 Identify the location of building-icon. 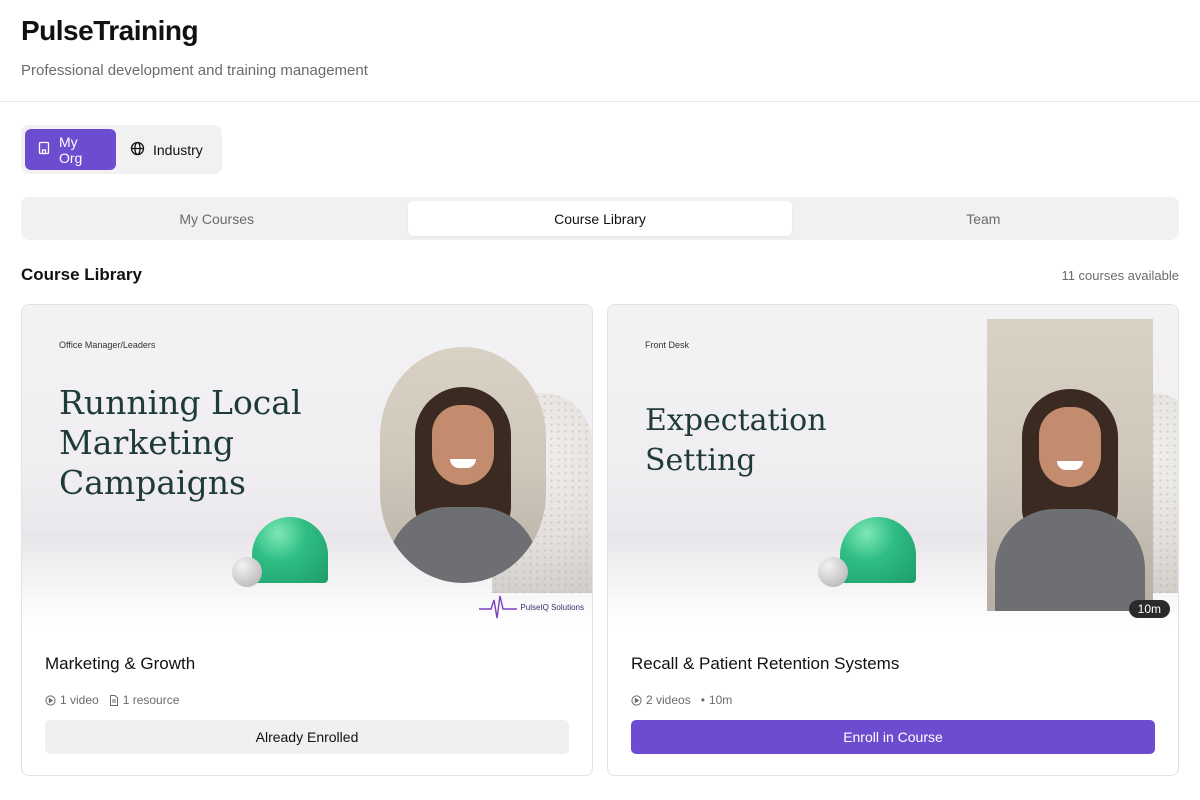
(44, 149).